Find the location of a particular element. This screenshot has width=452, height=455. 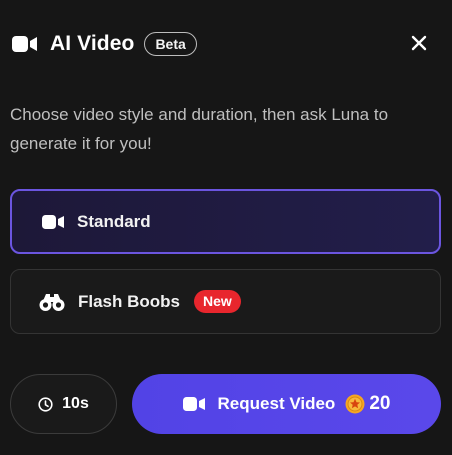

option-label: Flash Boobs is located at coordinates (129, 301).